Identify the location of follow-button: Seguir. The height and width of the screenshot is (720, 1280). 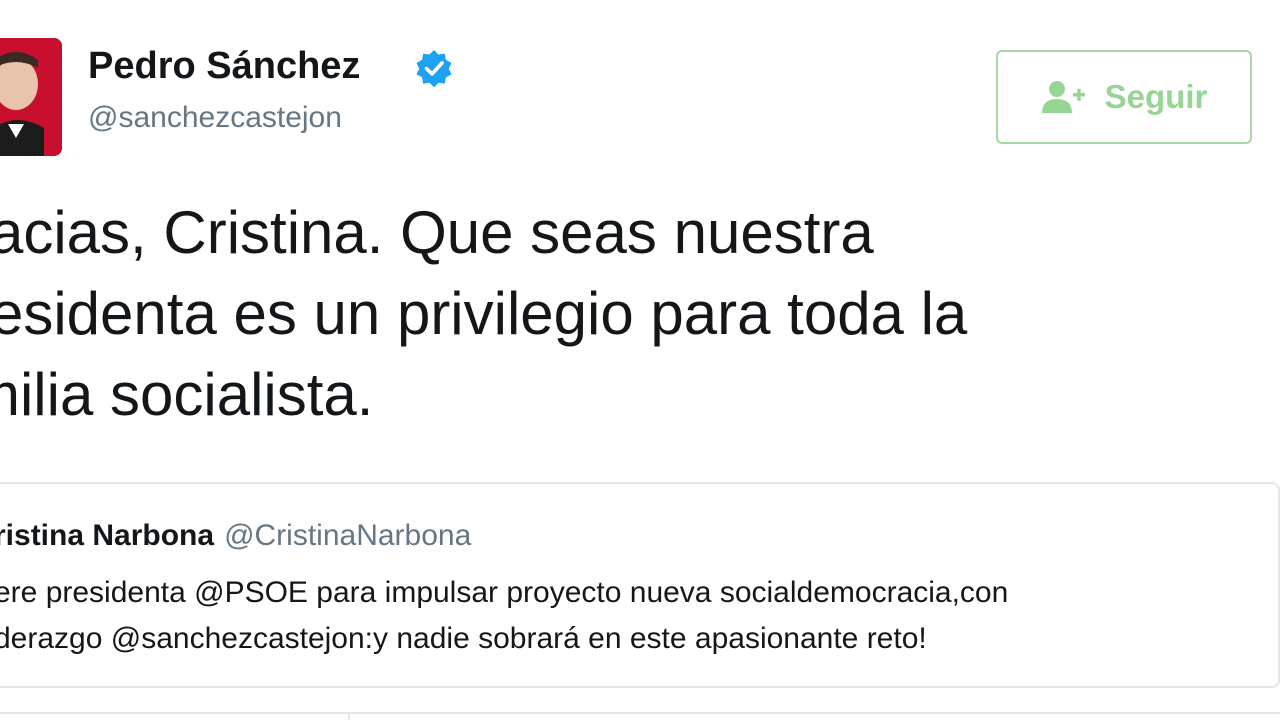
(1124, 97).